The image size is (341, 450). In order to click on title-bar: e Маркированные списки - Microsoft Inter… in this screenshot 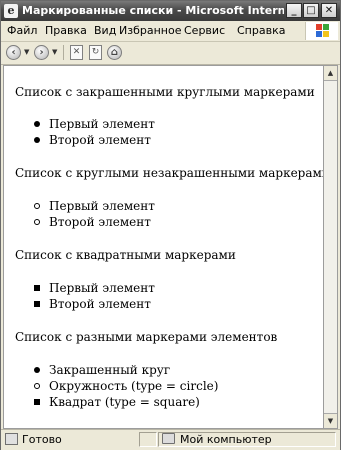, I will do `click(170, 11)`.